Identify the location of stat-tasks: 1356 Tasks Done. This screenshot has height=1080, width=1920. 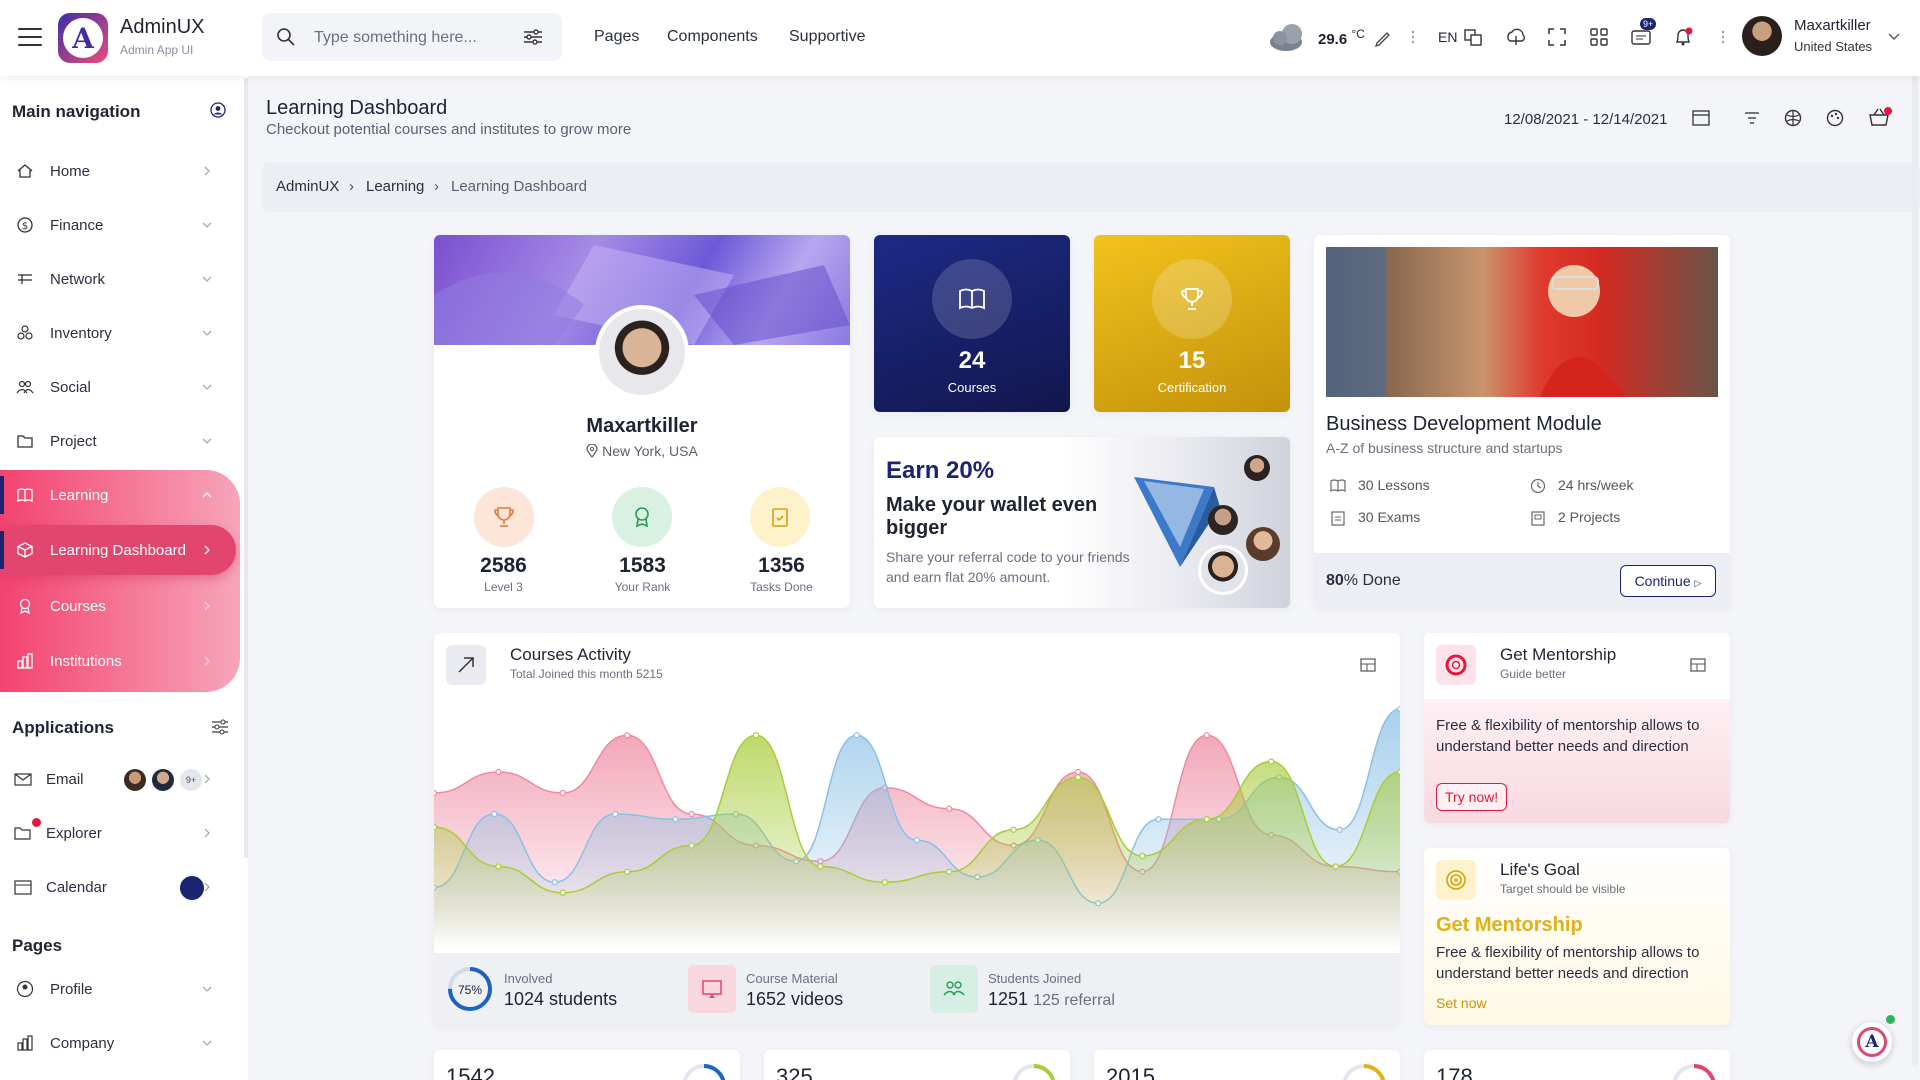
(781, 574).